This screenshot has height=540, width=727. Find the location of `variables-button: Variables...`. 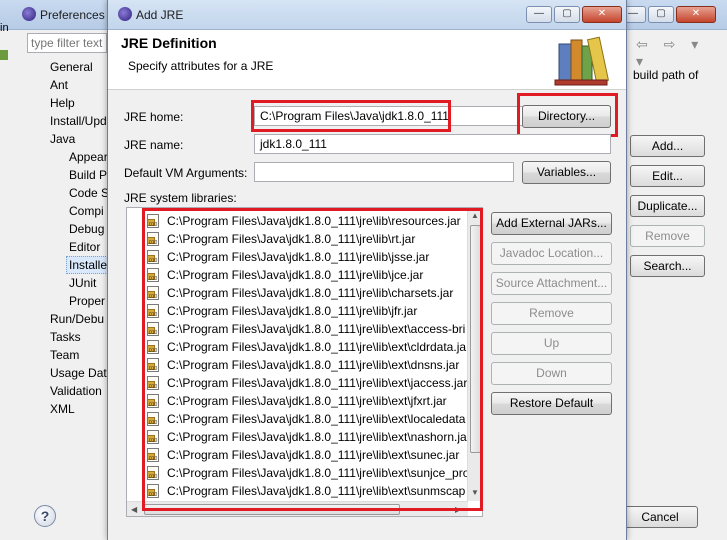

variables-button: Variables... is located at coordinates (566, 172).